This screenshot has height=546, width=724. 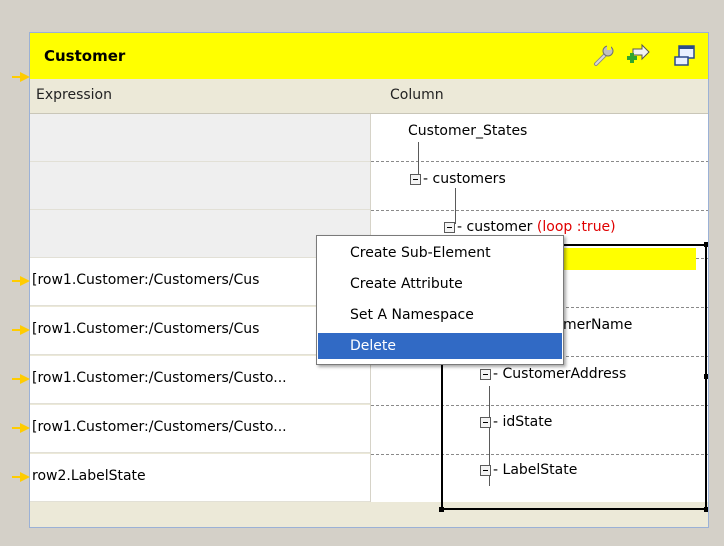 What do you see at coordinates (417, 95) in the screenshot?
I see `column-header: Column` at bounding box center [417, 95].